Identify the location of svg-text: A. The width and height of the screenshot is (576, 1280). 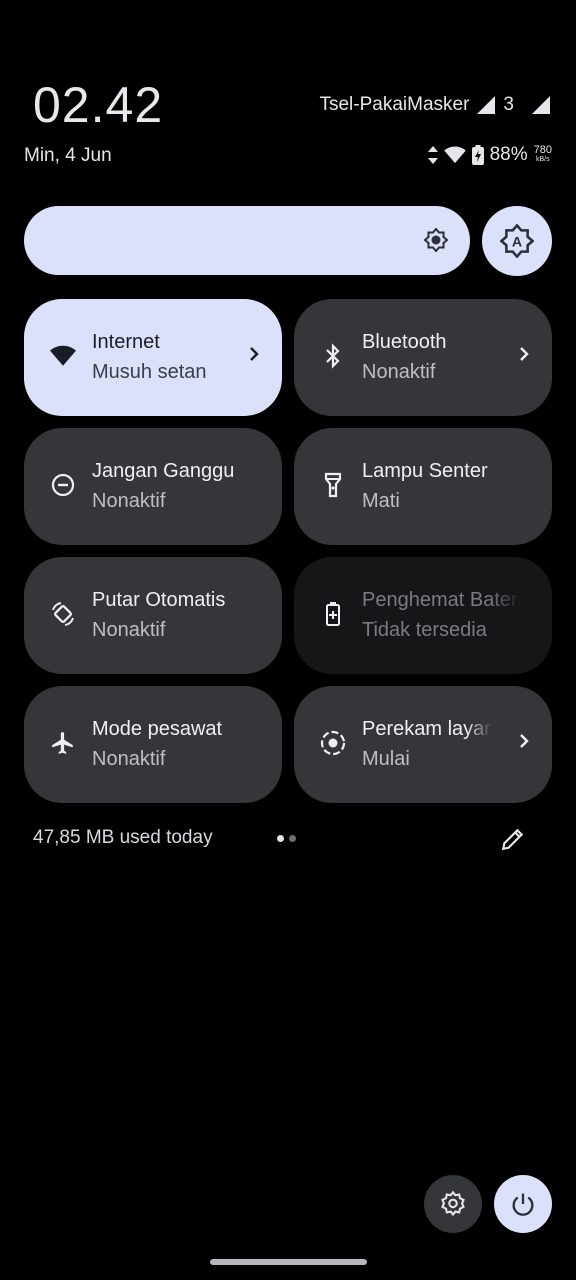
(517, 243).